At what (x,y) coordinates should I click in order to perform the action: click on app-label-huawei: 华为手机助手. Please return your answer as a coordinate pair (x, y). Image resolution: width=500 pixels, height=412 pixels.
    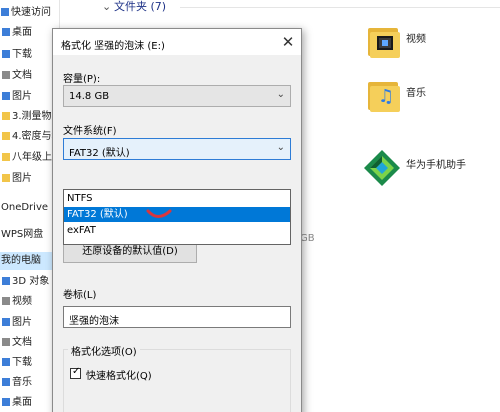
    Looking at the image, I should click on (436, 165).